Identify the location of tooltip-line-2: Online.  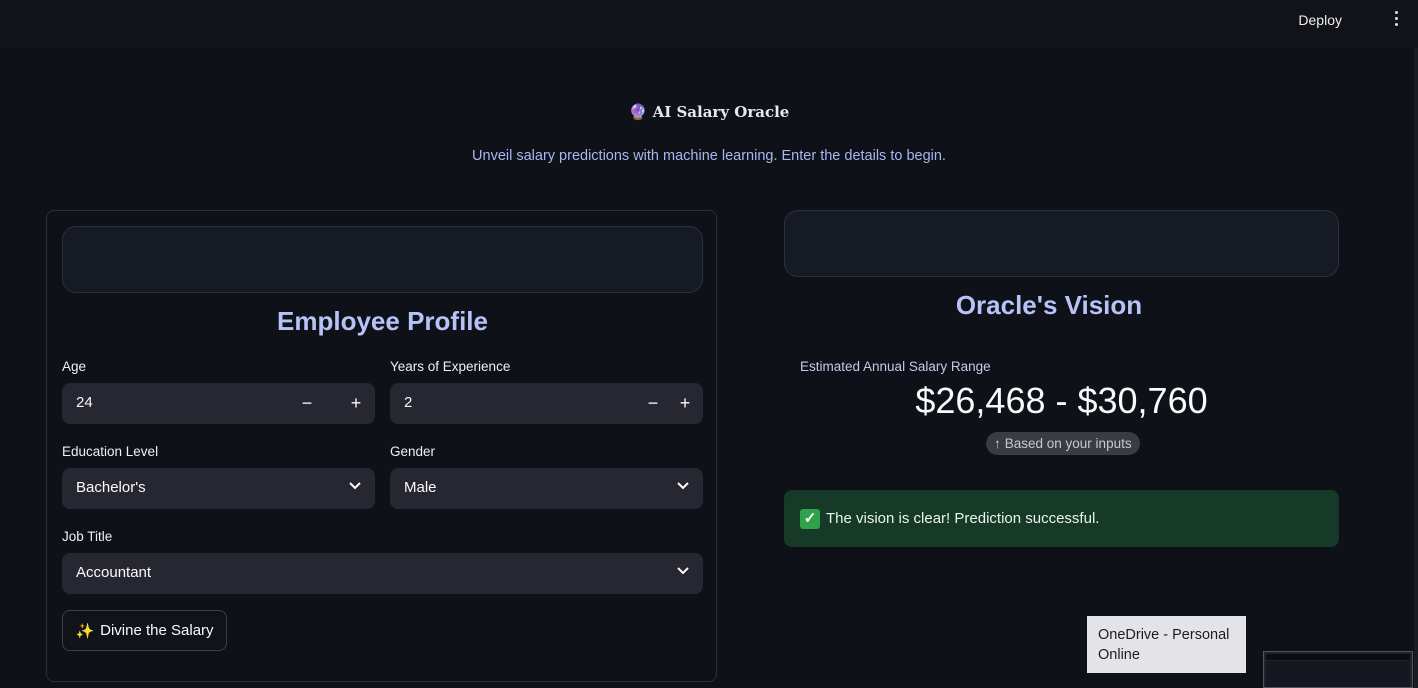
(1119, 655).